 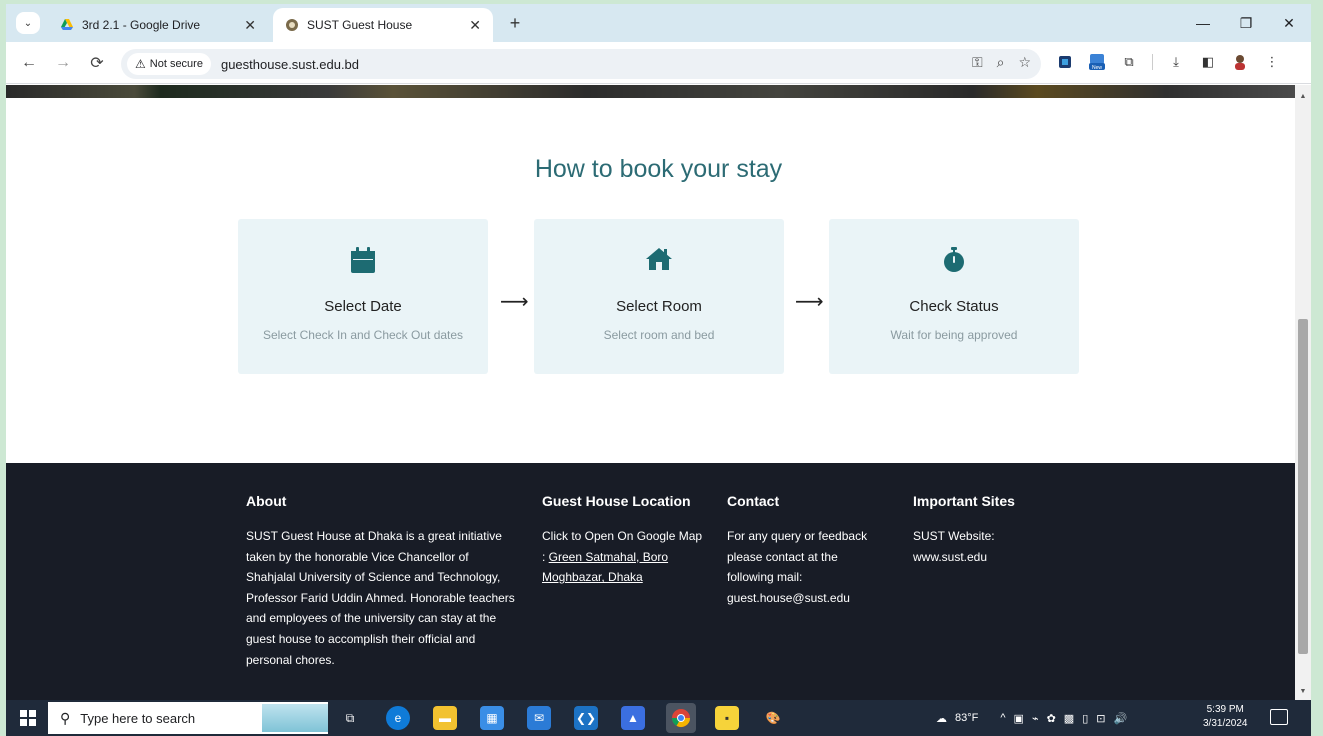 What do you see at coordinates (539, 718) in the screenshot?
I see `mail-icon: ✉` at bounding box center [539, 718].